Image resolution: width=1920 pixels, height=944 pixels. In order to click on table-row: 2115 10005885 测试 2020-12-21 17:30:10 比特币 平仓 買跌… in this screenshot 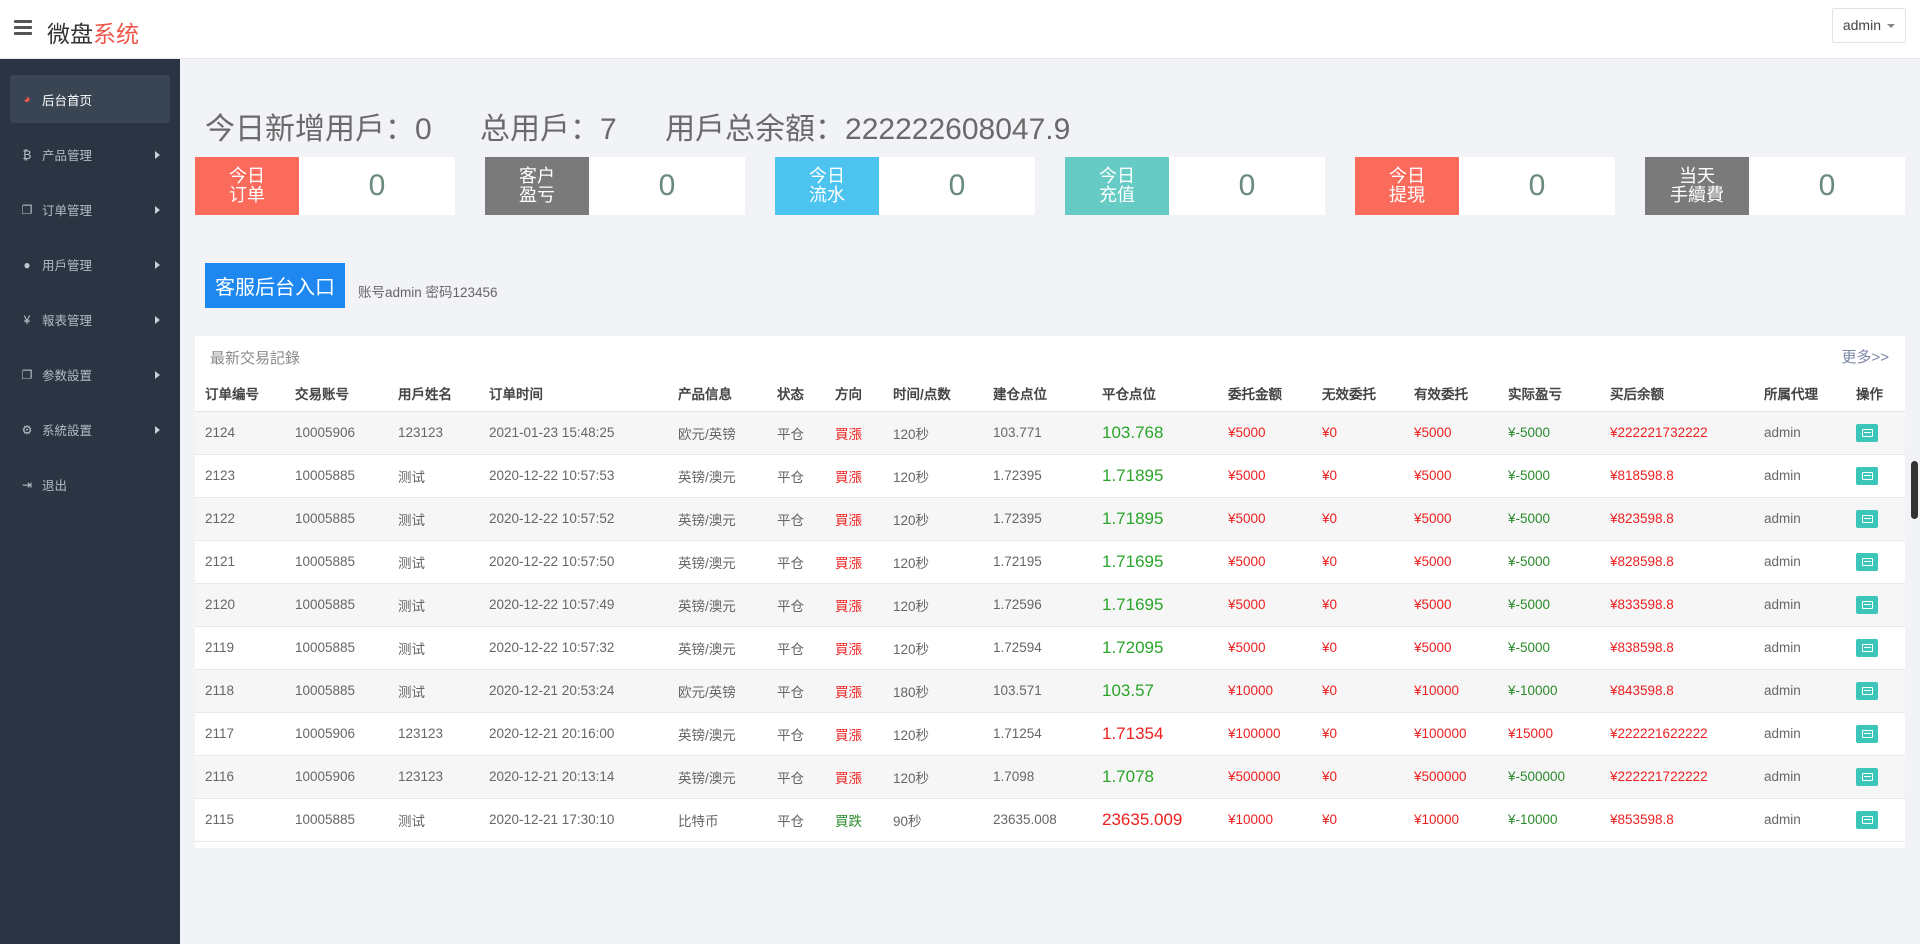, I will do `click(1050, 820)`.